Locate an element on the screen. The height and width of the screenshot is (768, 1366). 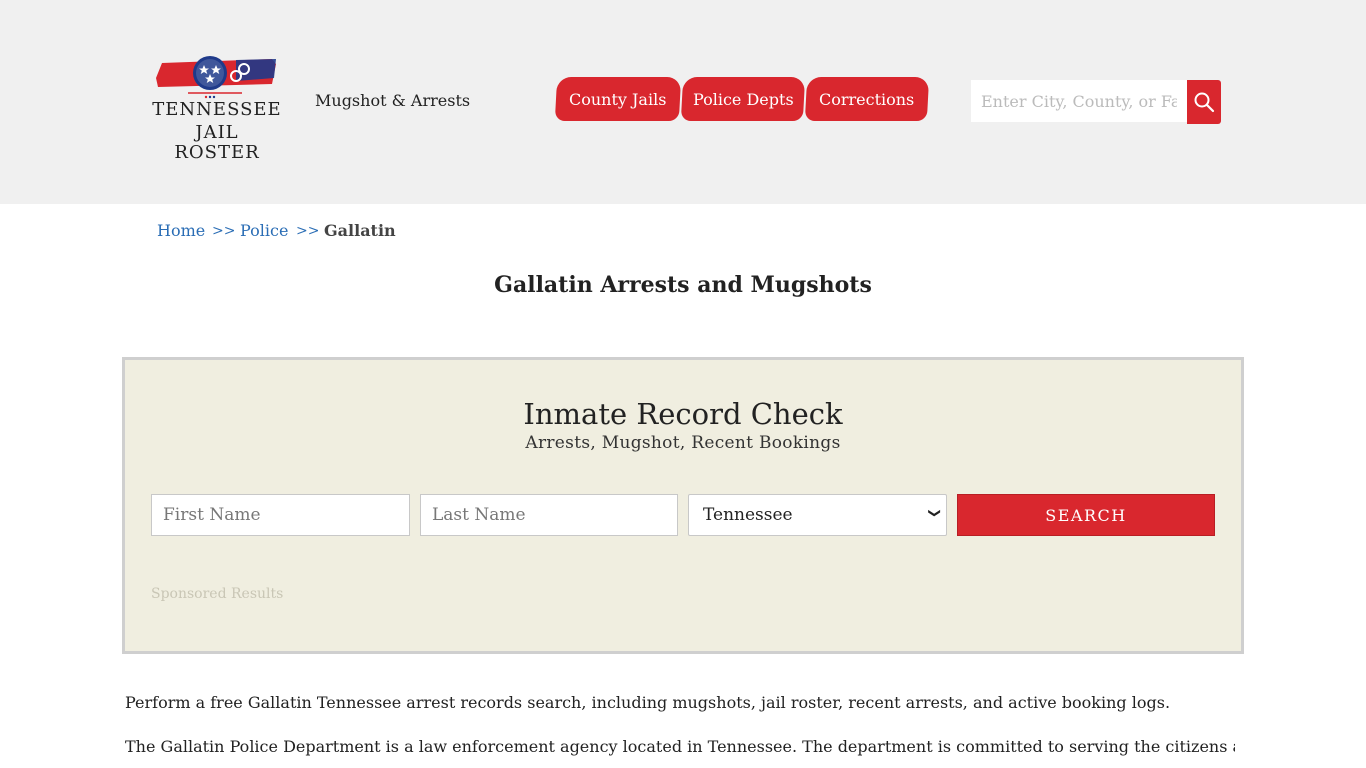
nav-corrections: Corrections is located at coordinates (867, 99).